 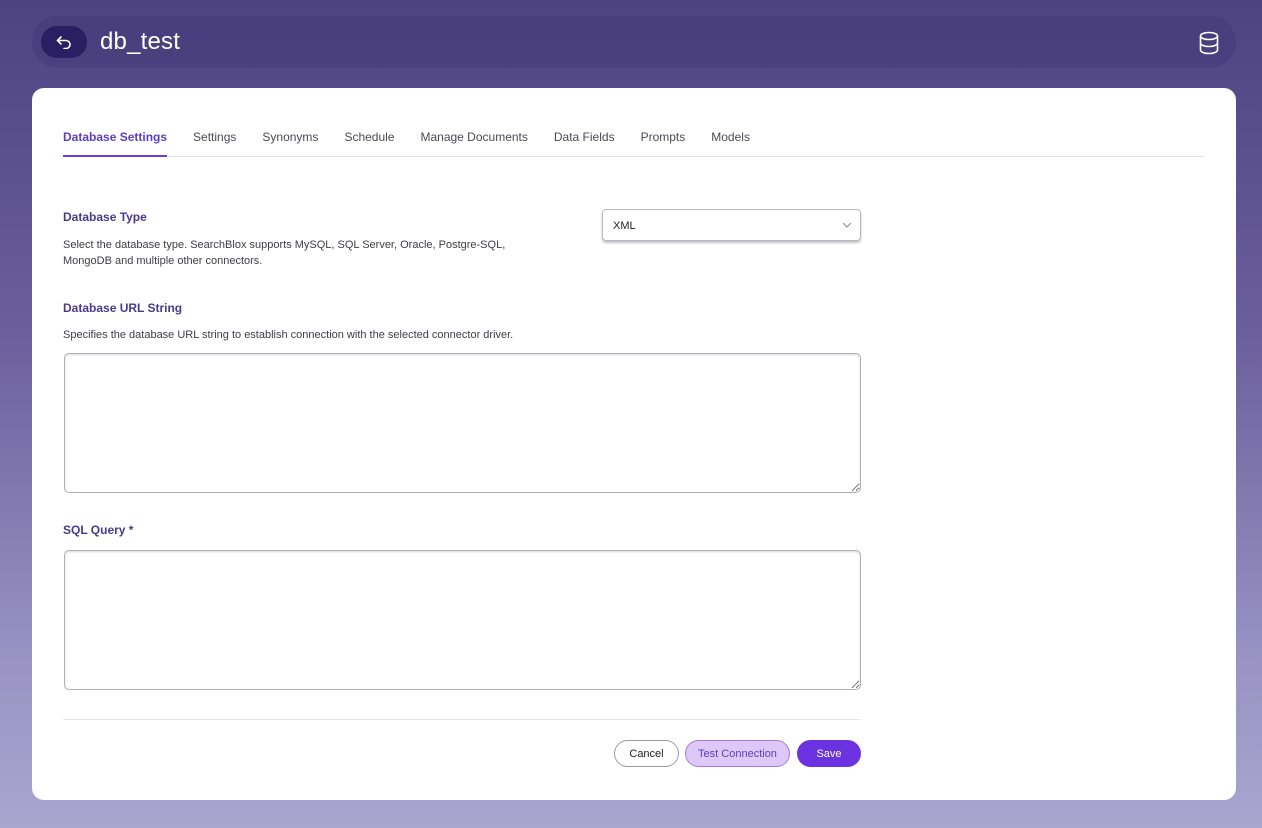 I want to click on database-type-select: XML, so click(x=731, y=225).